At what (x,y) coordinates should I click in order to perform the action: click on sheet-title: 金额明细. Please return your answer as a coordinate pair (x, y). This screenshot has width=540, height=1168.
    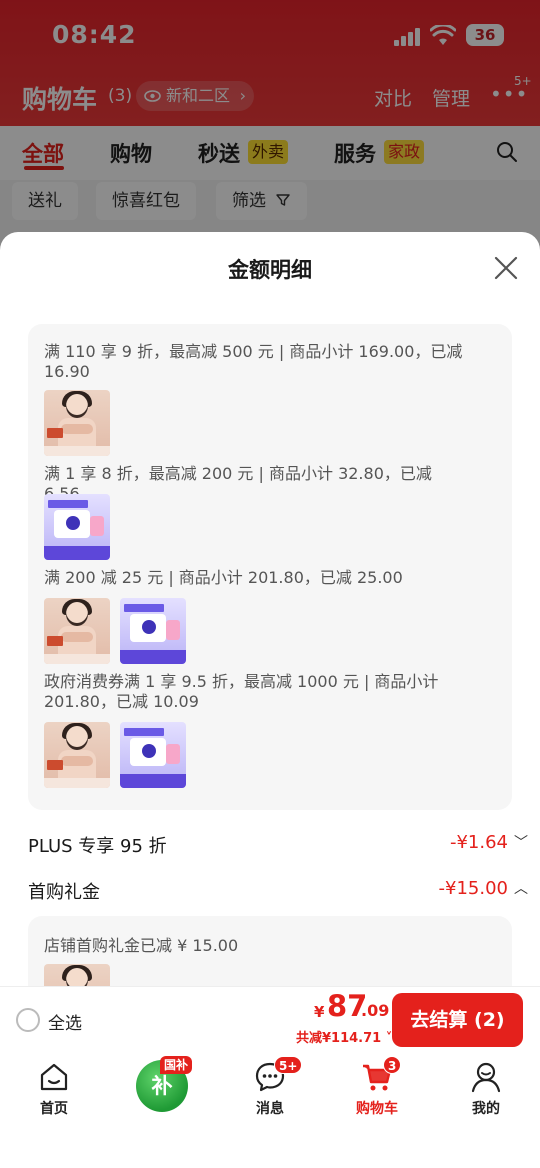
    Looking at the image, I should click on (270, 270).